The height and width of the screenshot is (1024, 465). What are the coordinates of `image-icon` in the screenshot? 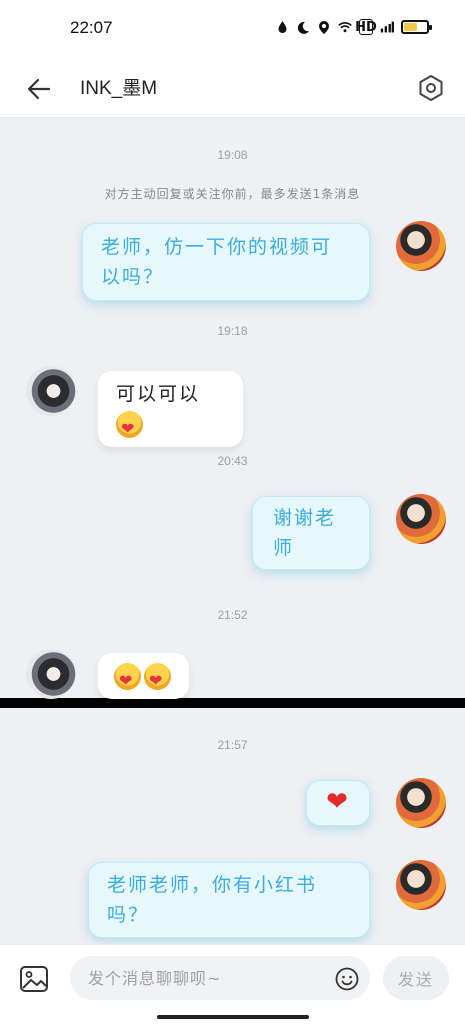 It's located at (34, 979).